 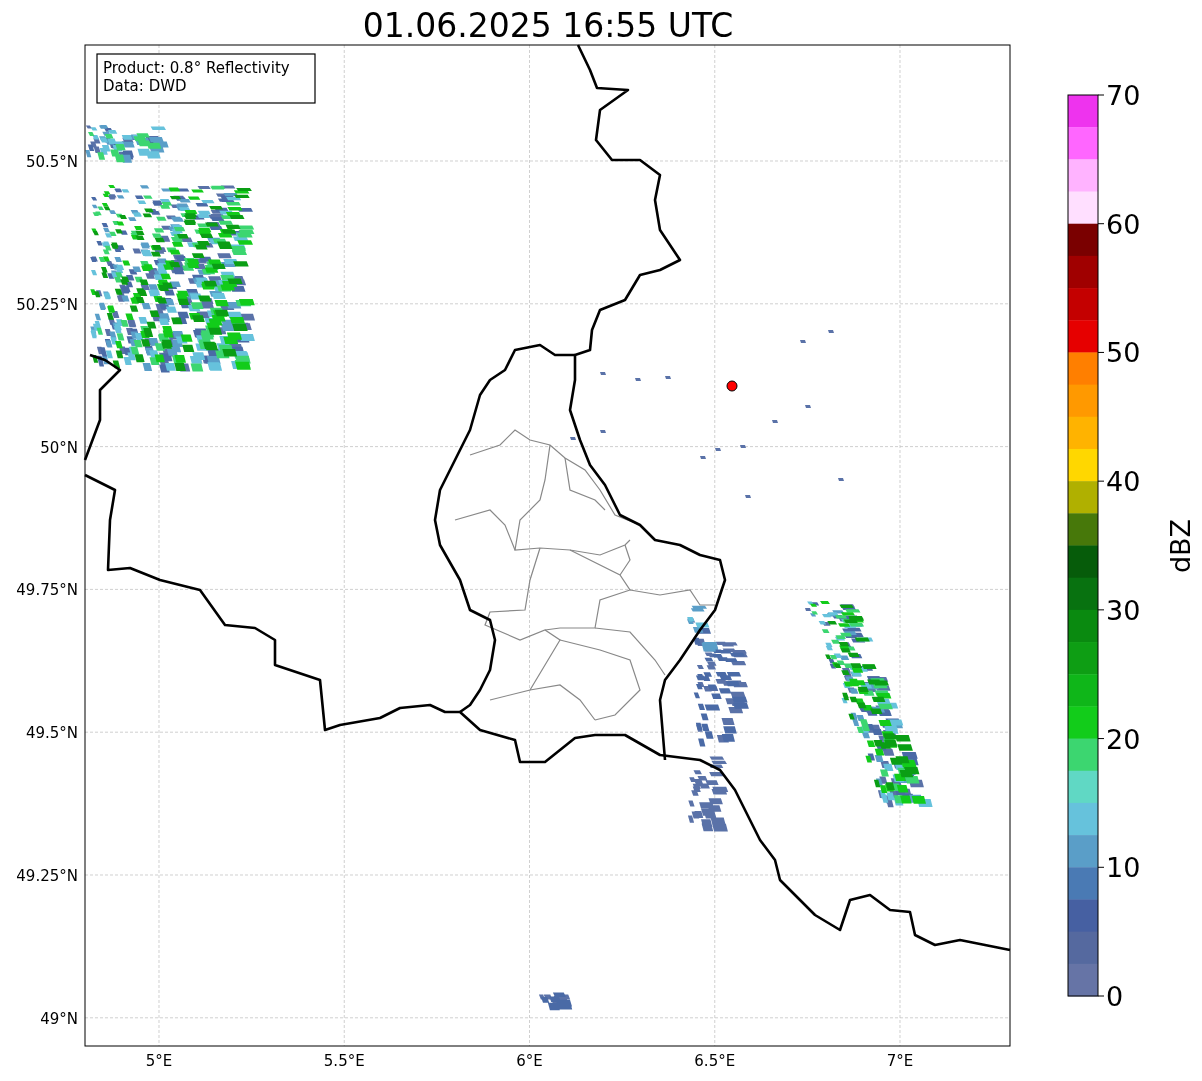 I want to click on latitude-label: 49.75°N, so click(x=47, y=590).